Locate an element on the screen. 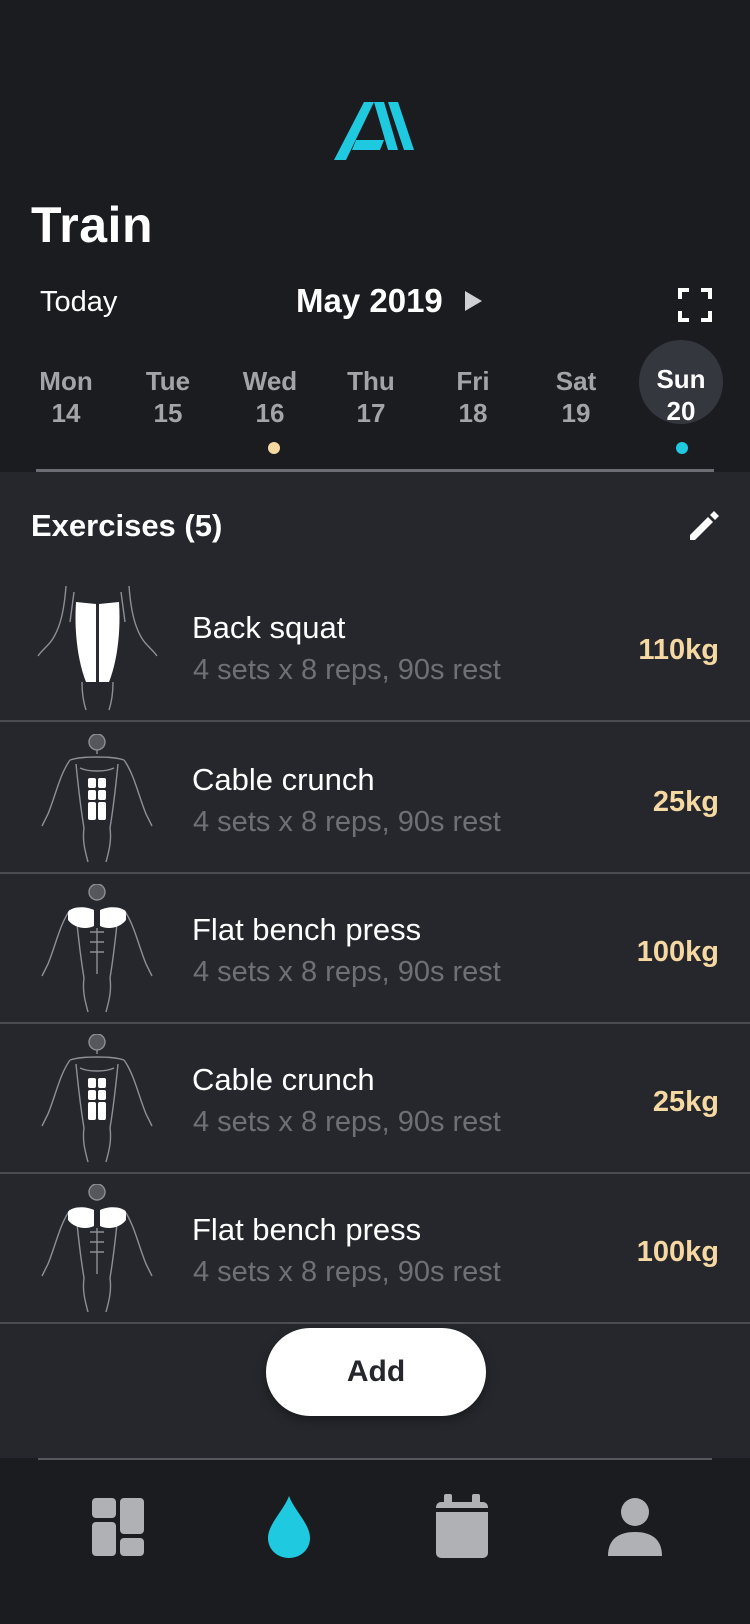  day-name: Wed is located at coordinates (270, 381).